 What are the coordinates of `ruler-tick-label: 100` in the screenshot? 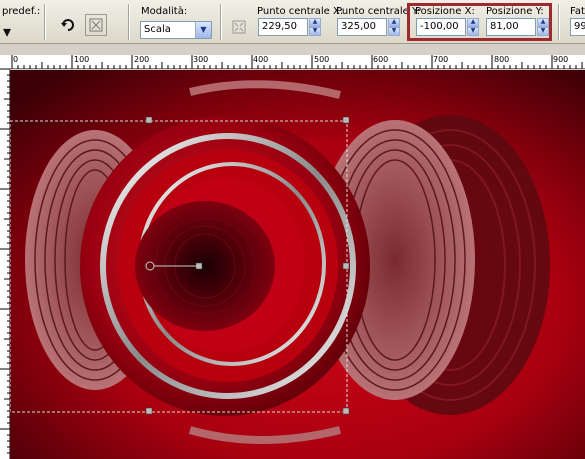 It's located at (82, 59).